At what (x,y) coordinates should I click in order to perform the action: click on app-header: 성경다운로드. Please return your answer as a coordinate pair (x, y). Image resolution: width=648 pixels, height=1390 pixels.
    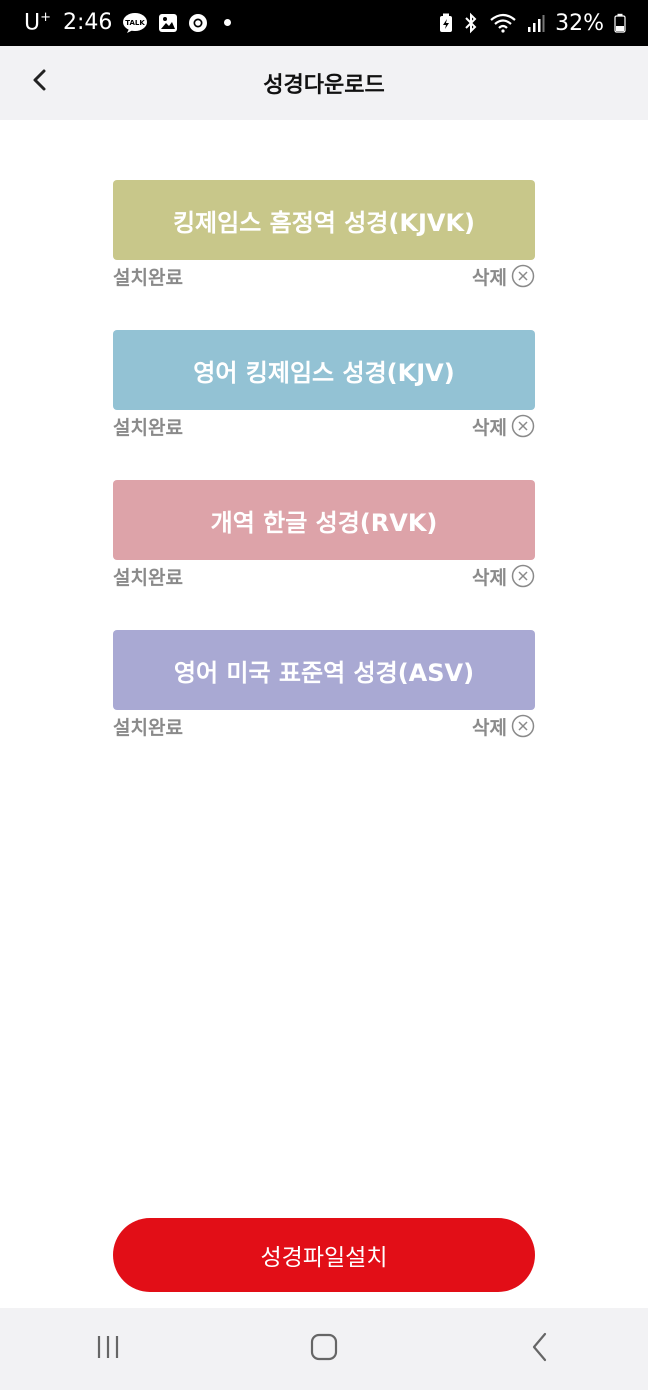
    Looking at the image, I should click on (324, 83).